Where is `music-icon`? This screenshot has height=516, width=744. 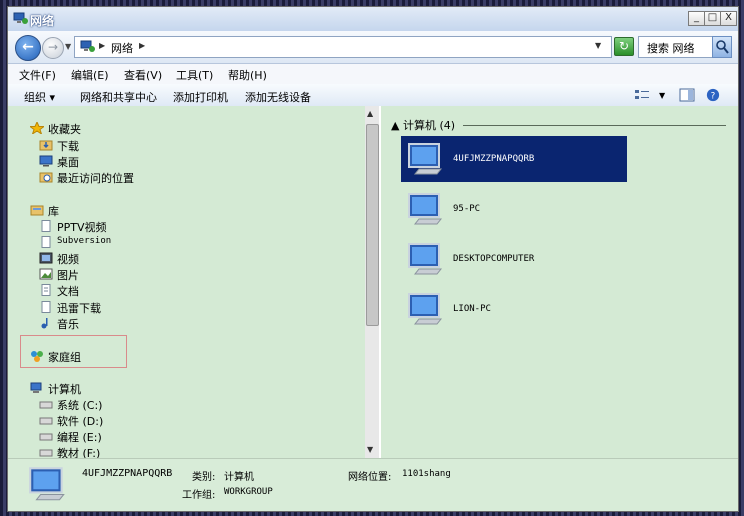
music-icon is located at coordinates (44, 323).